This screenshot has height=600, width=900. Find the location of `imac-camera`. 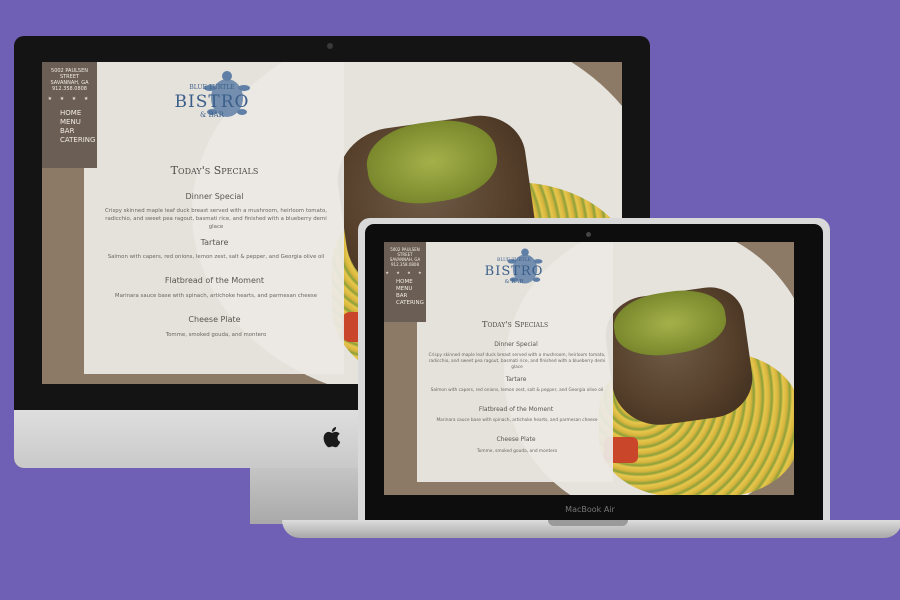

imac-camera is located at coordinates (330, 46).